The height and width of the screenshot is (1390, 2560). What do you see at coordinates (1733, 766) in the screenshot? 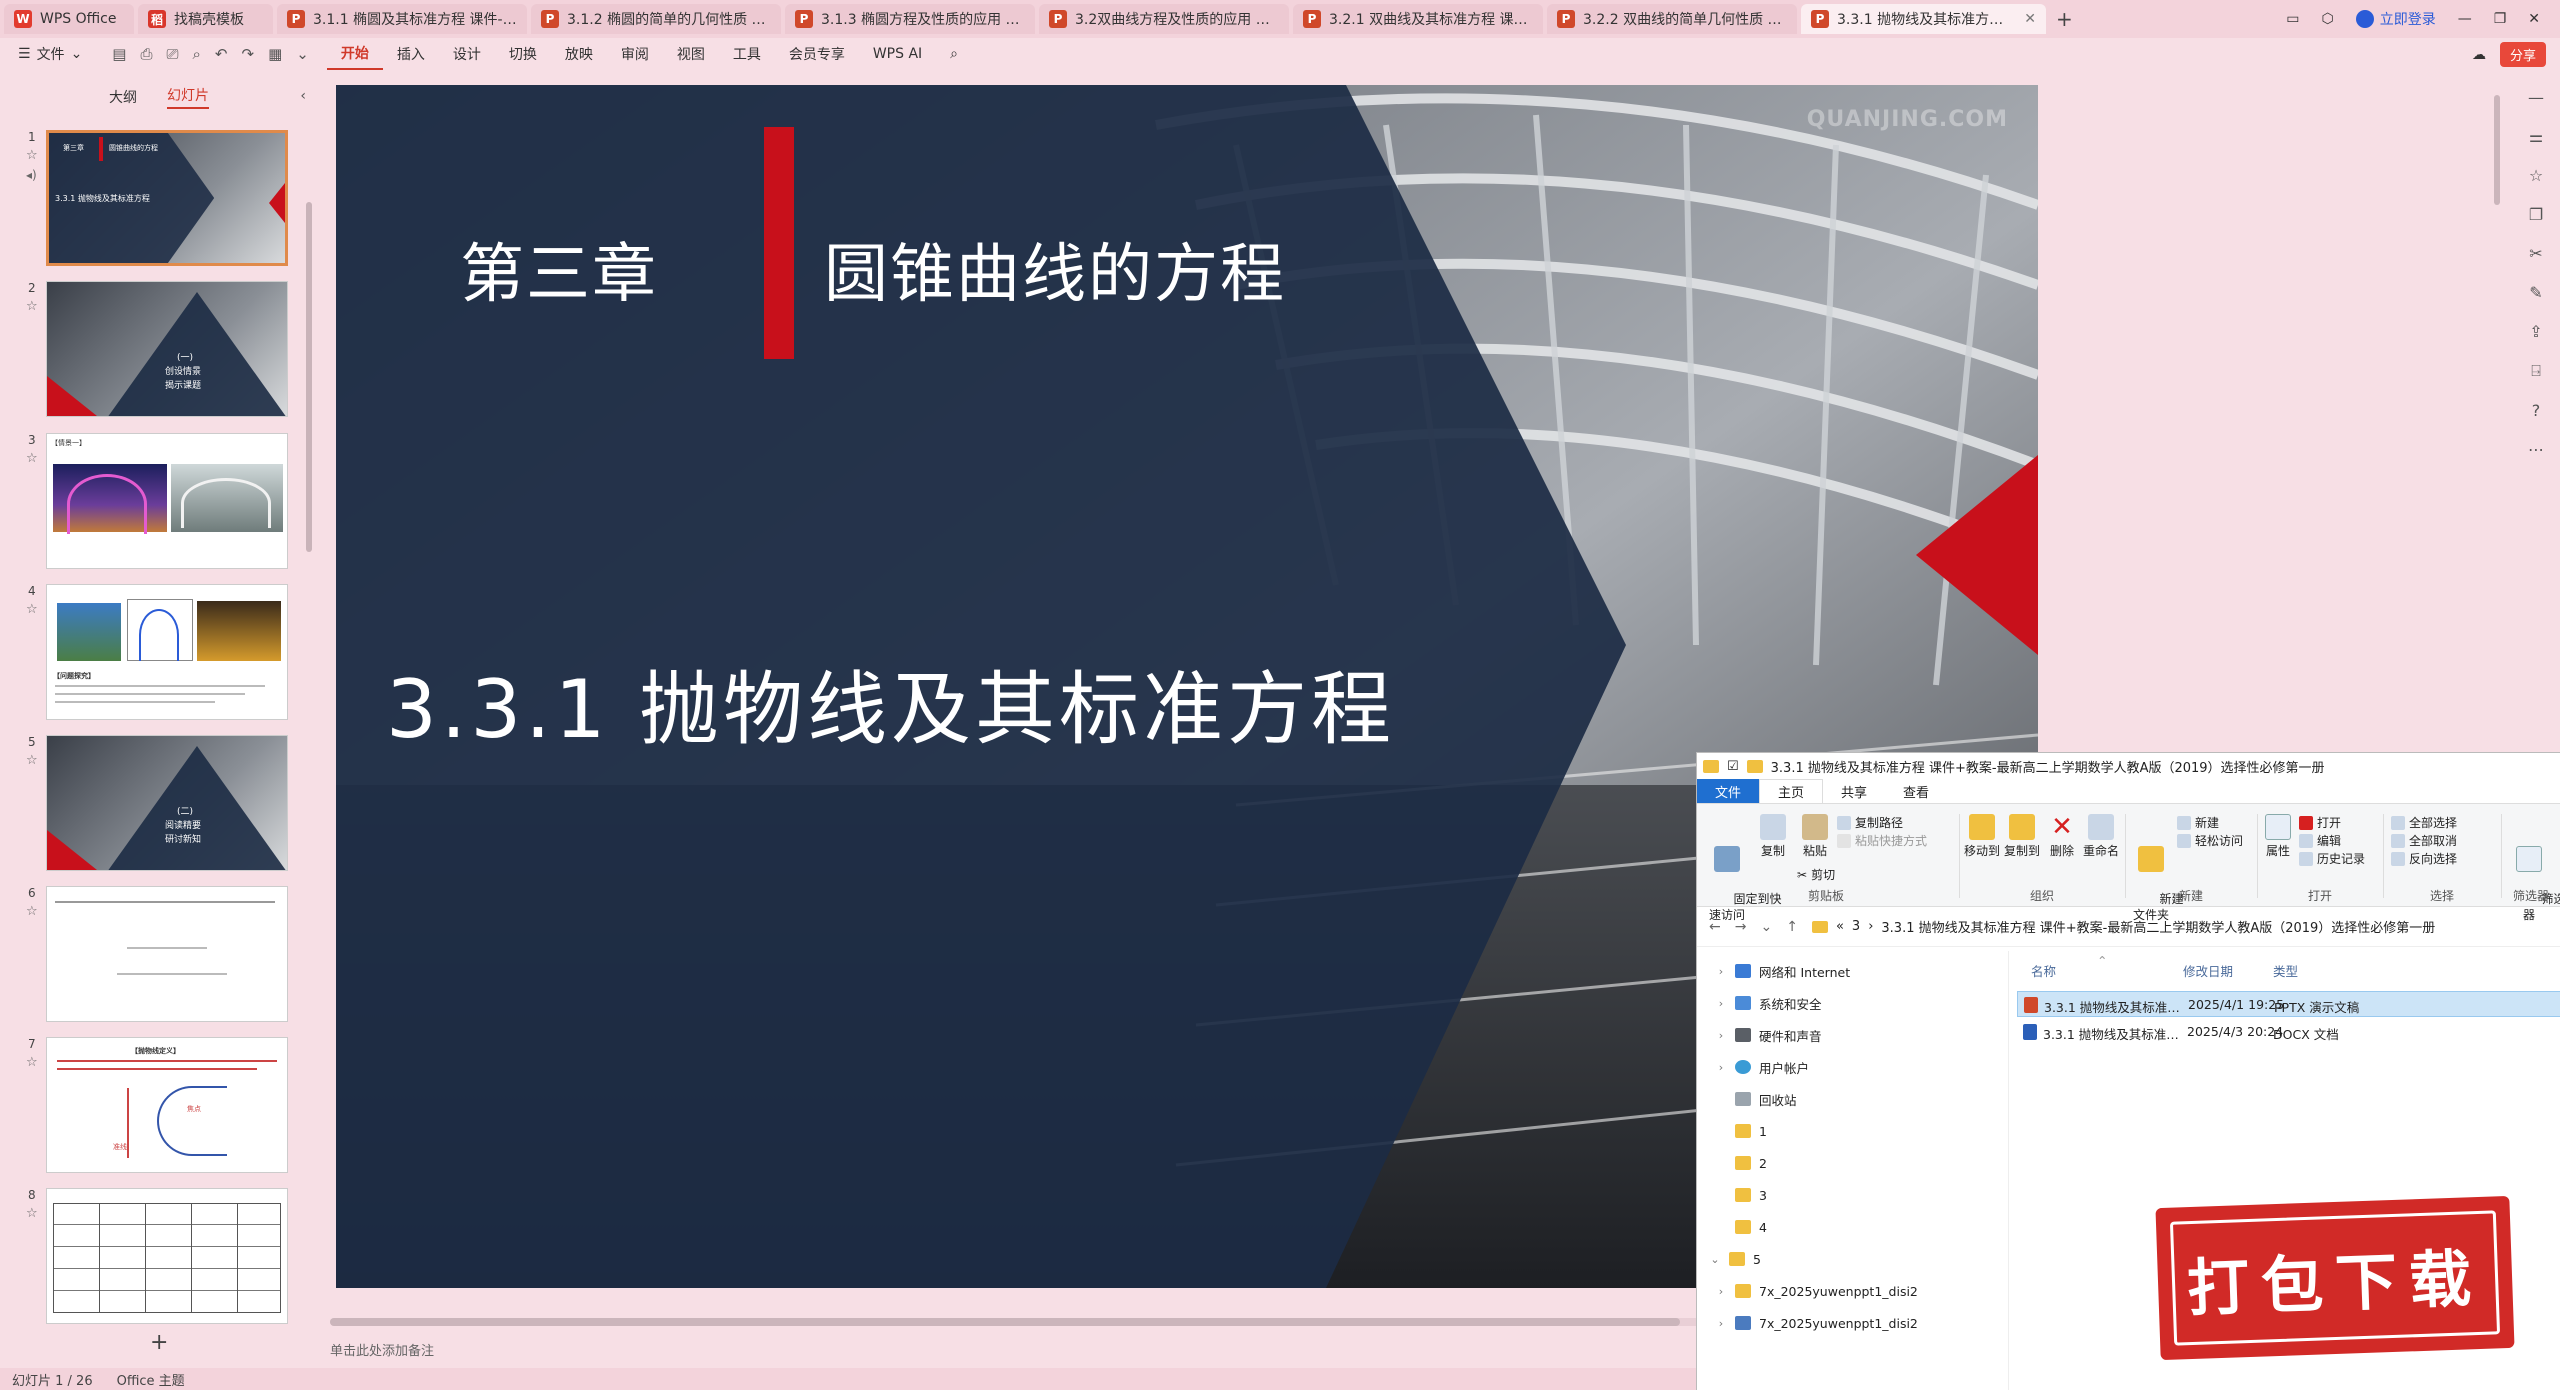
I see `check-icon: ☑` at bounding box center [1733, 766].